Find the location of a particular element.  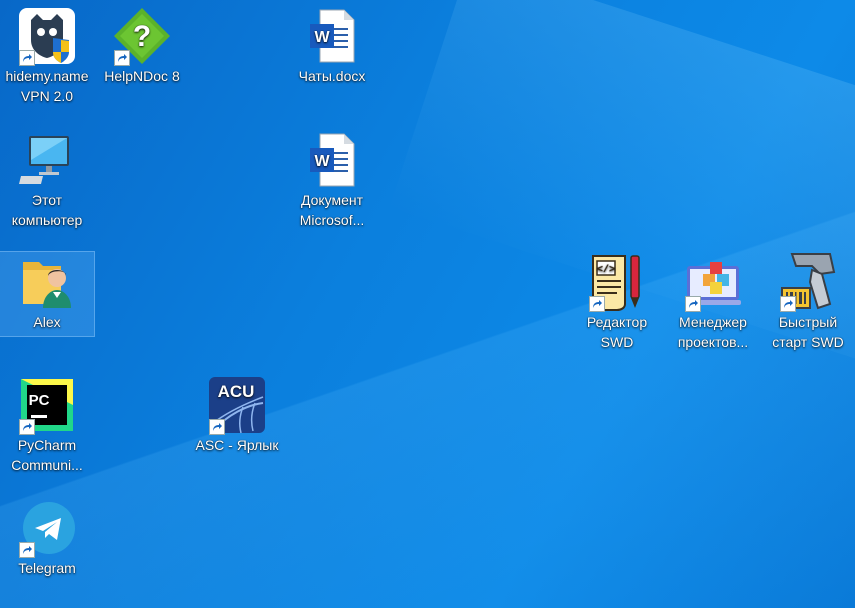

user-folder-icon is located at coordinates (47, 285).